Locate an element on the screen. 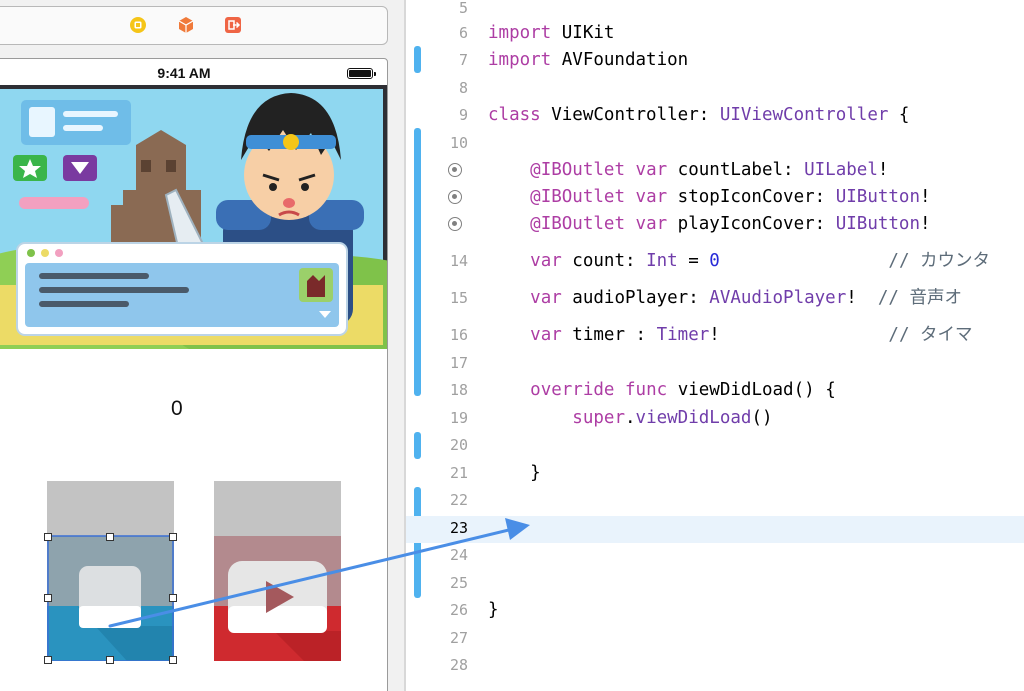 This screenshot has height=691, width=1024. code-token: timer : is located at coordinates (609, 335).